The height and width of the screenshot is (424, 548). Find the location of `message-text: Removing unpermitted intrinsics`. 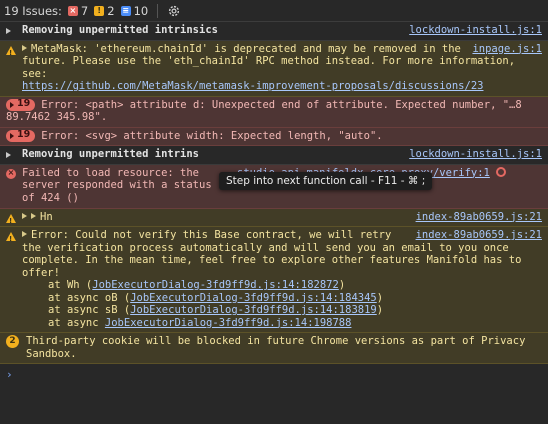

message-text: Removing unpermitted intrinsics is located at coordinates (120, 30).